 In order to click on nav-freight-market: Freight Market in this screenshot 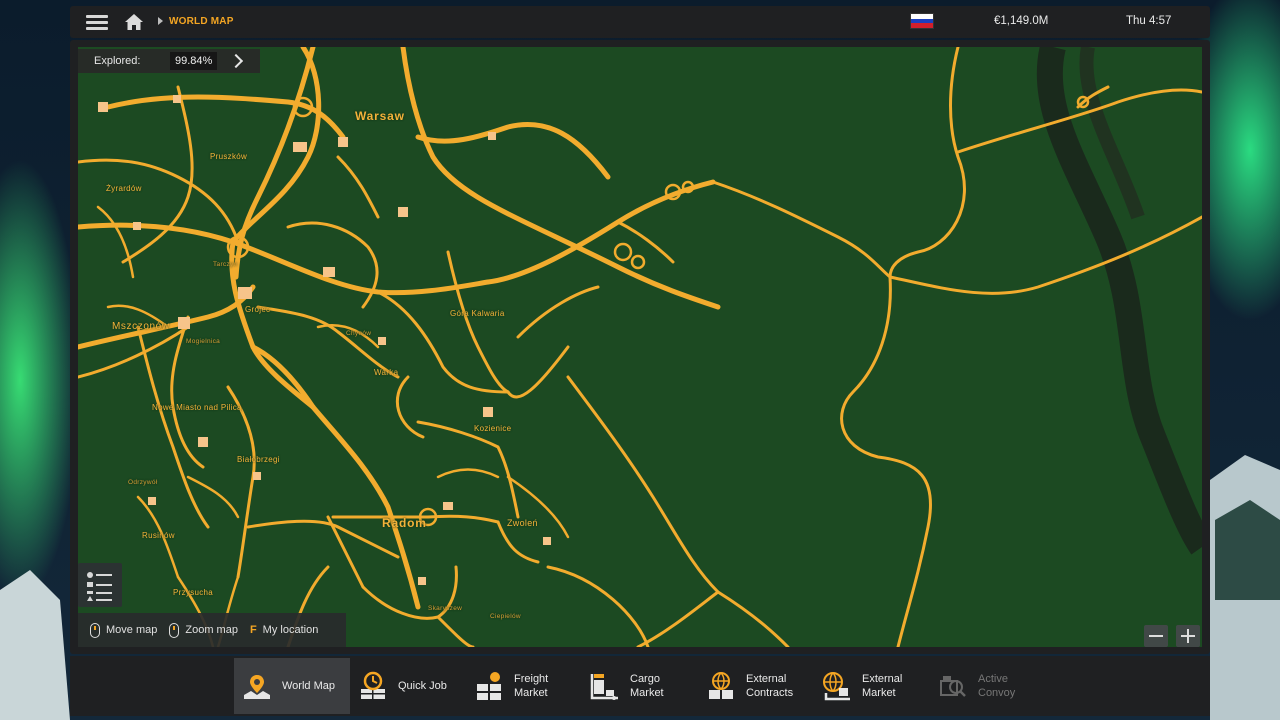, I will do `click(524, 686)`.